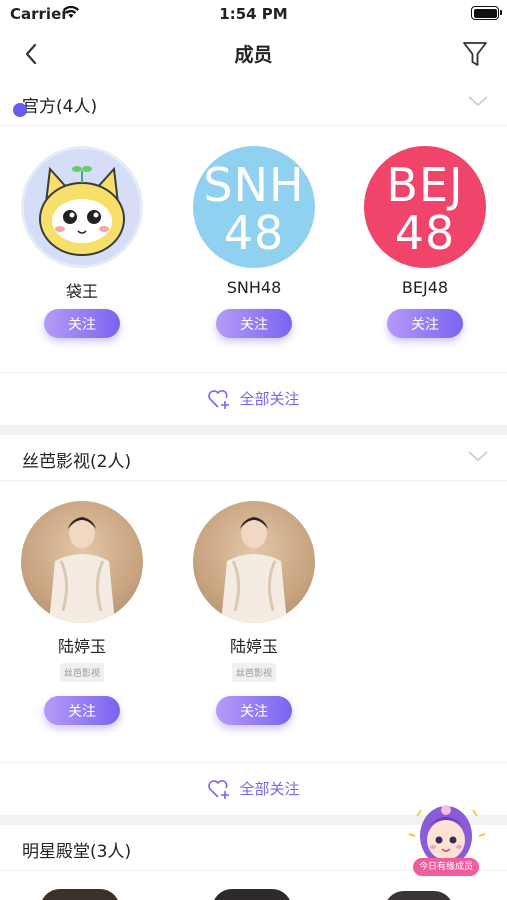  I want to click on member-card: SNH 48 SNH48 关注, so click(254, 242).